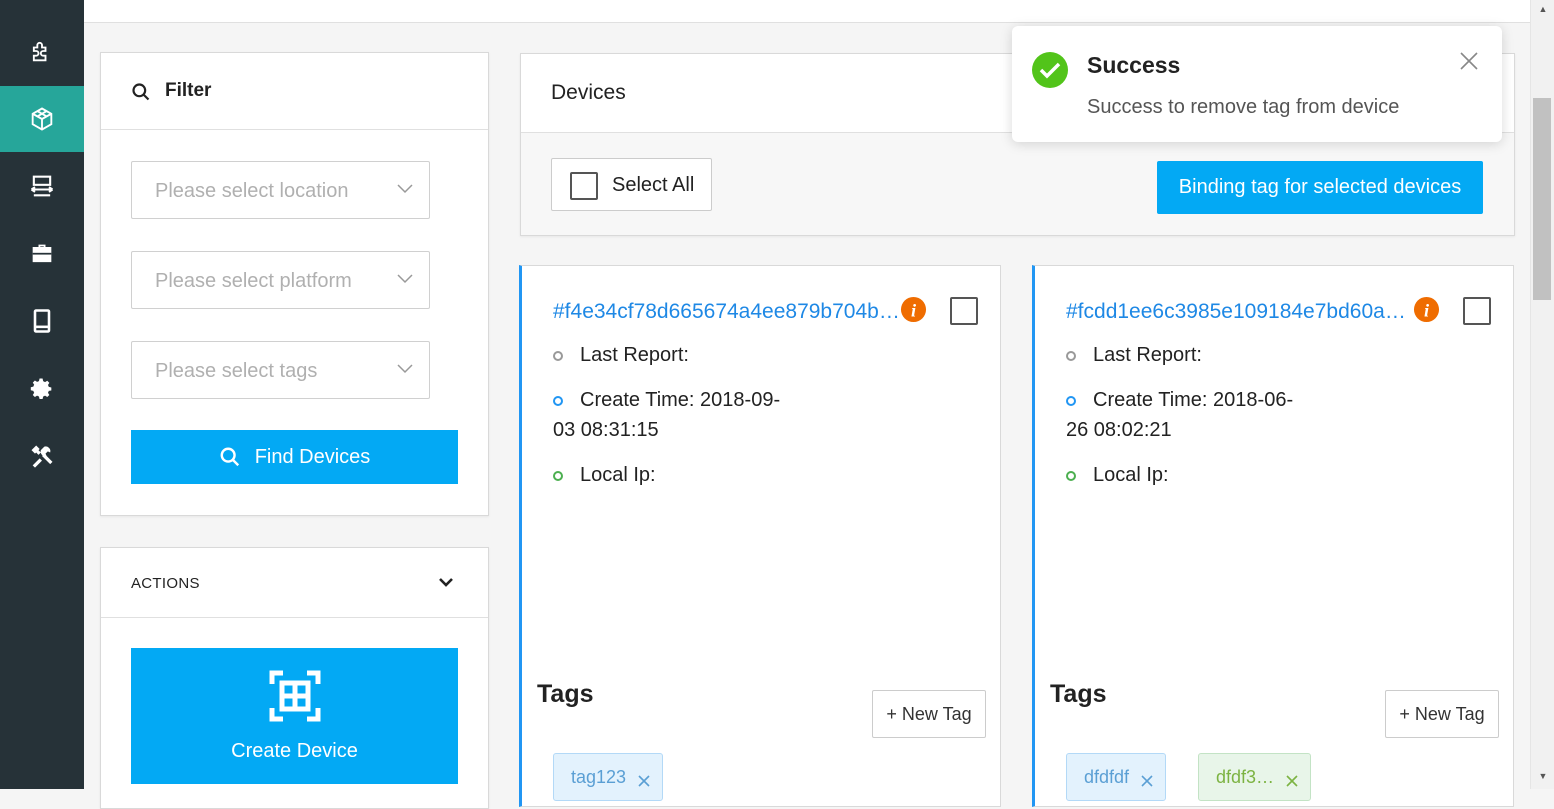 This screenshot has height=809, width=1554. What do you see at coordinates (1240, 312) in the screenshot?
I see `device-id-link: #fcdd1ee6c3985e109184e7bd60a2c7e1` at bounding box center [1240, 312].